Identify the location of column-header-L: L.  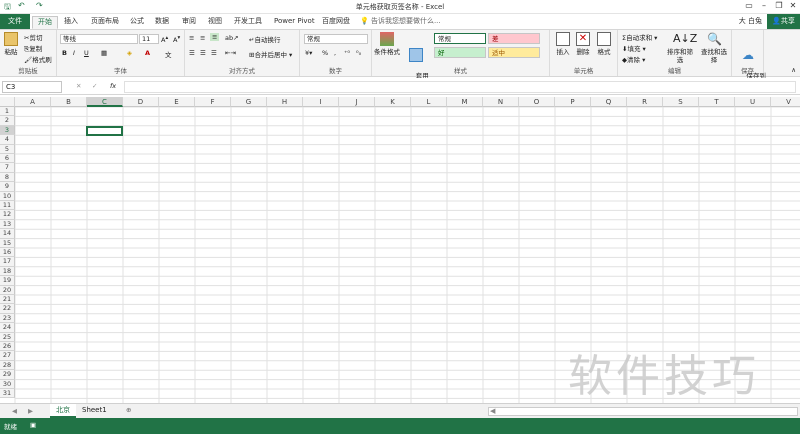
(429, 102).